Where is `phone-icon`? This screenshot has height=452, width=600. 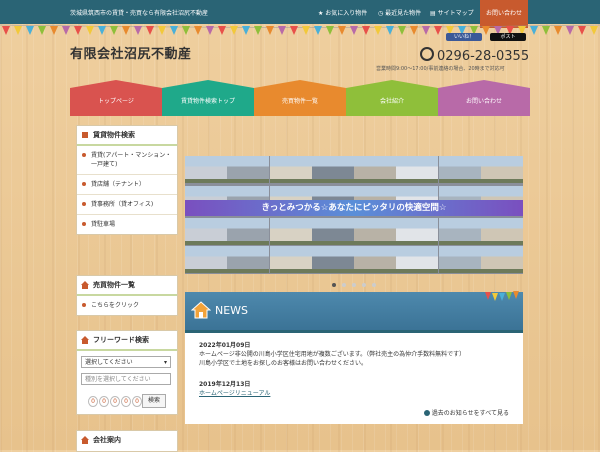 phone-icon is located at coordinates (427, 54).